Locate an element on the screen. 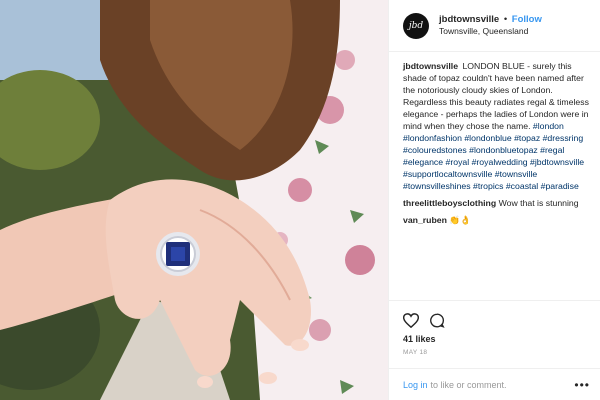 The image size is (600, 400). header-username: jbdtownsville is located at coordinates (469, 19).